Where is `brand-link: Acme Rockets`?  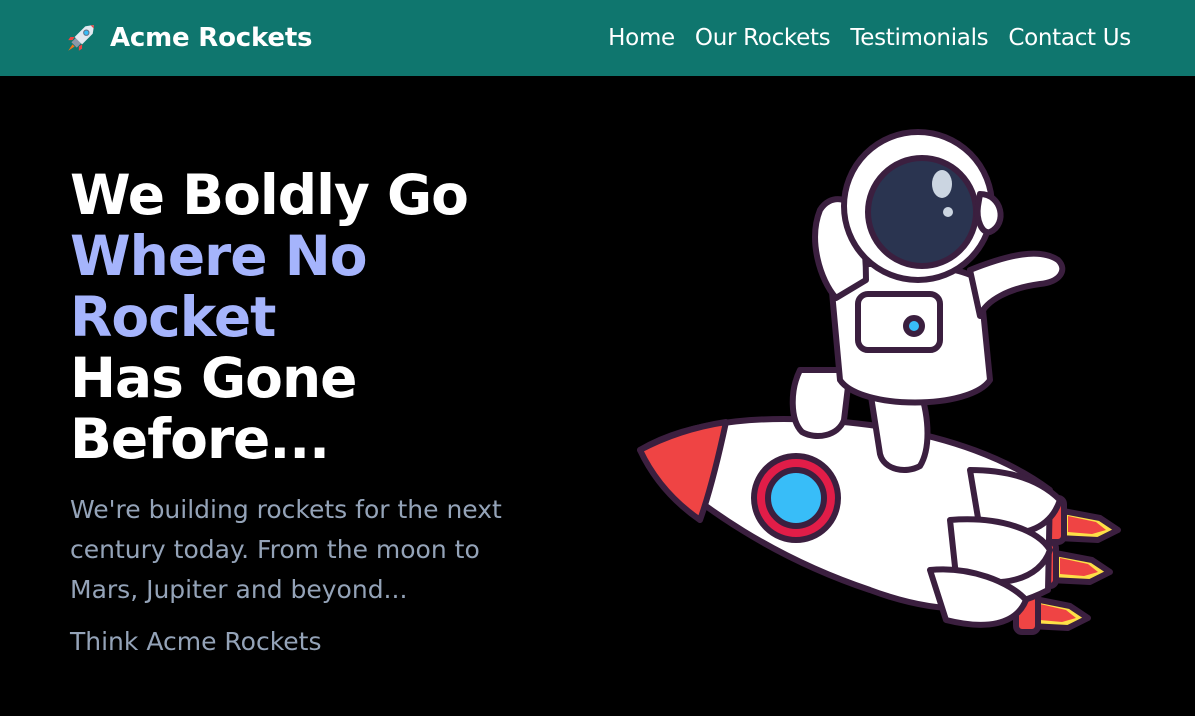 brand-link: Acme Rockets is located at coordinates (188, 38).